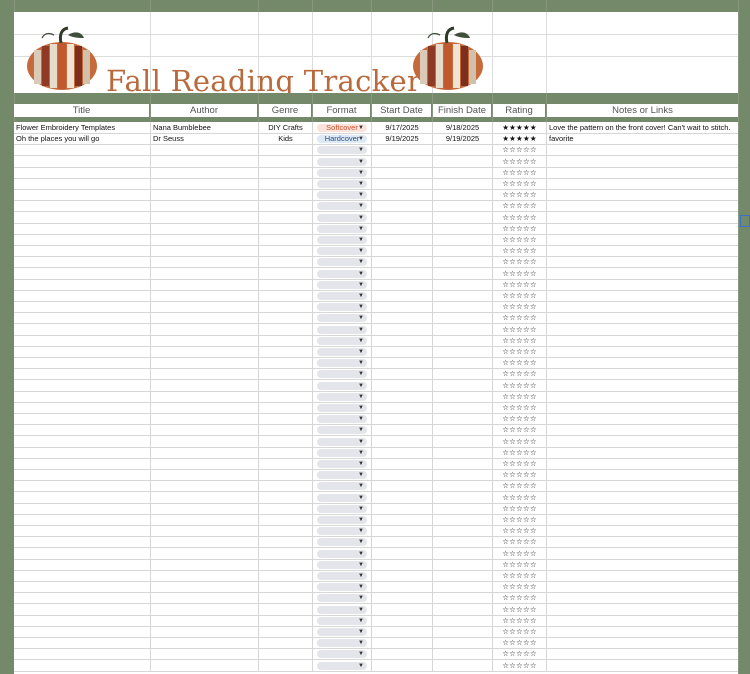  What do you see at coordinates (462, 110) in the screenshot?
I see `column-header-finish-date: Finish Date` at bounding box center [462, 110].